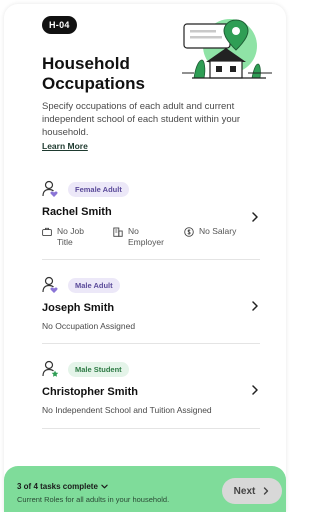  I want to click on dollar-icon, so click(189, 232).